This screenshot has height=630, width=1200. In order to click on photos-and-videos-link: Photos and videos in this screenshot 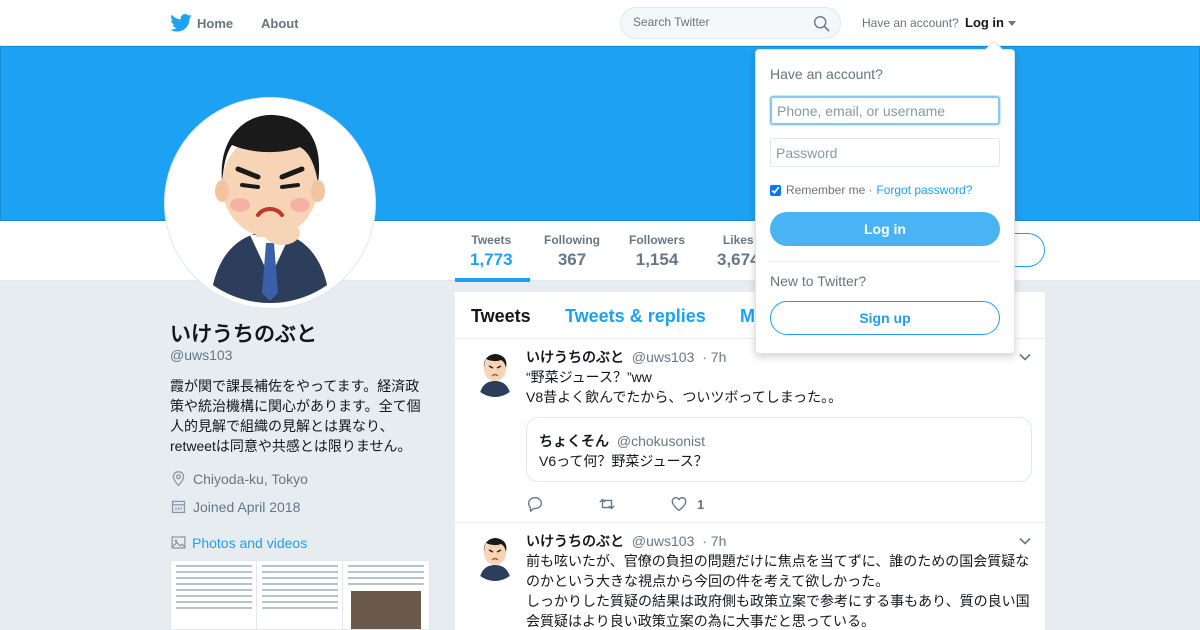, I will do `click(238, 542)`.